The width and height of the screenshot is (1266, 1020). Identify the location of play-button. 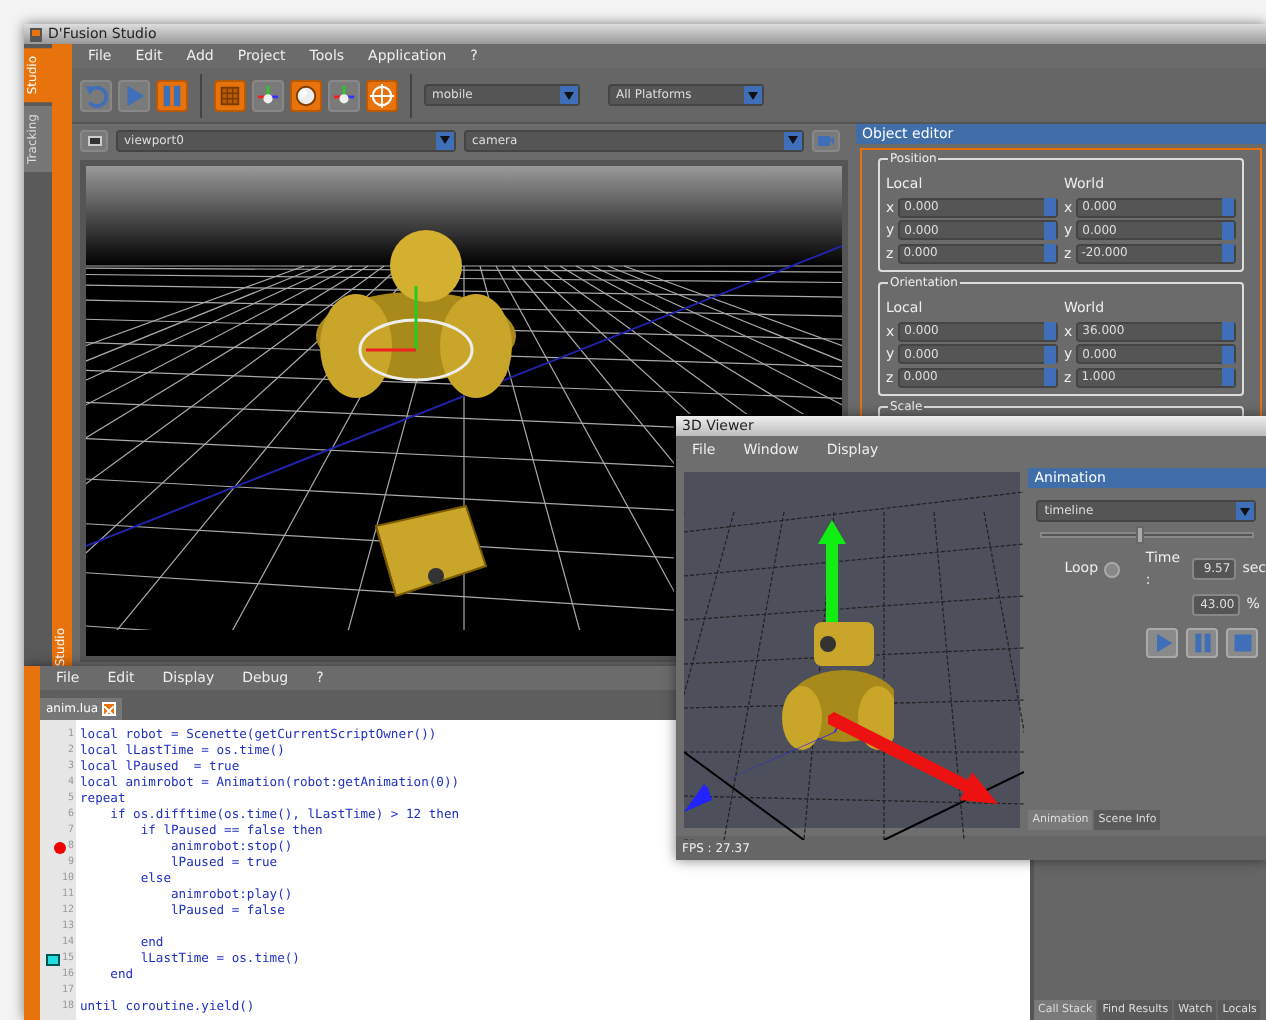
(1162, 643).